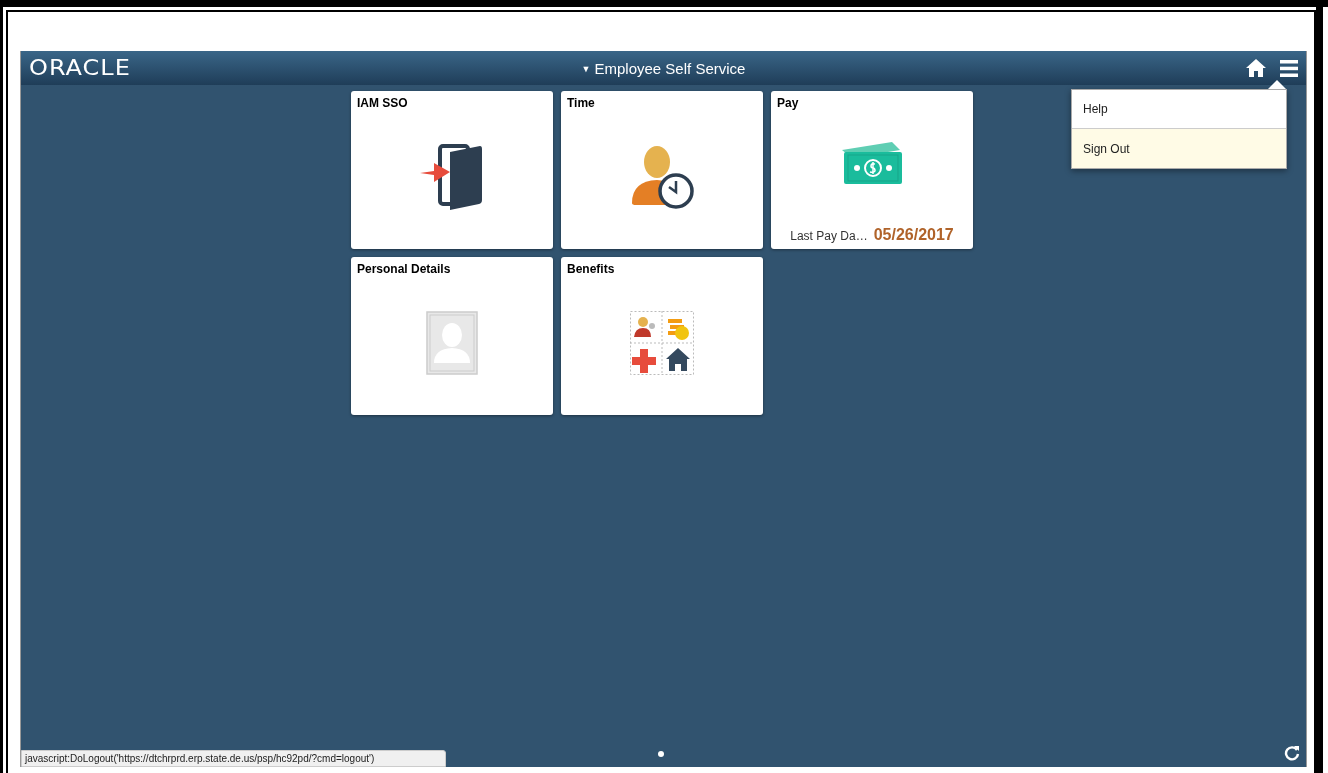 This screenshot has height=773, width=1328. I want to click on tile-card: Benefits, so click(662, 336).